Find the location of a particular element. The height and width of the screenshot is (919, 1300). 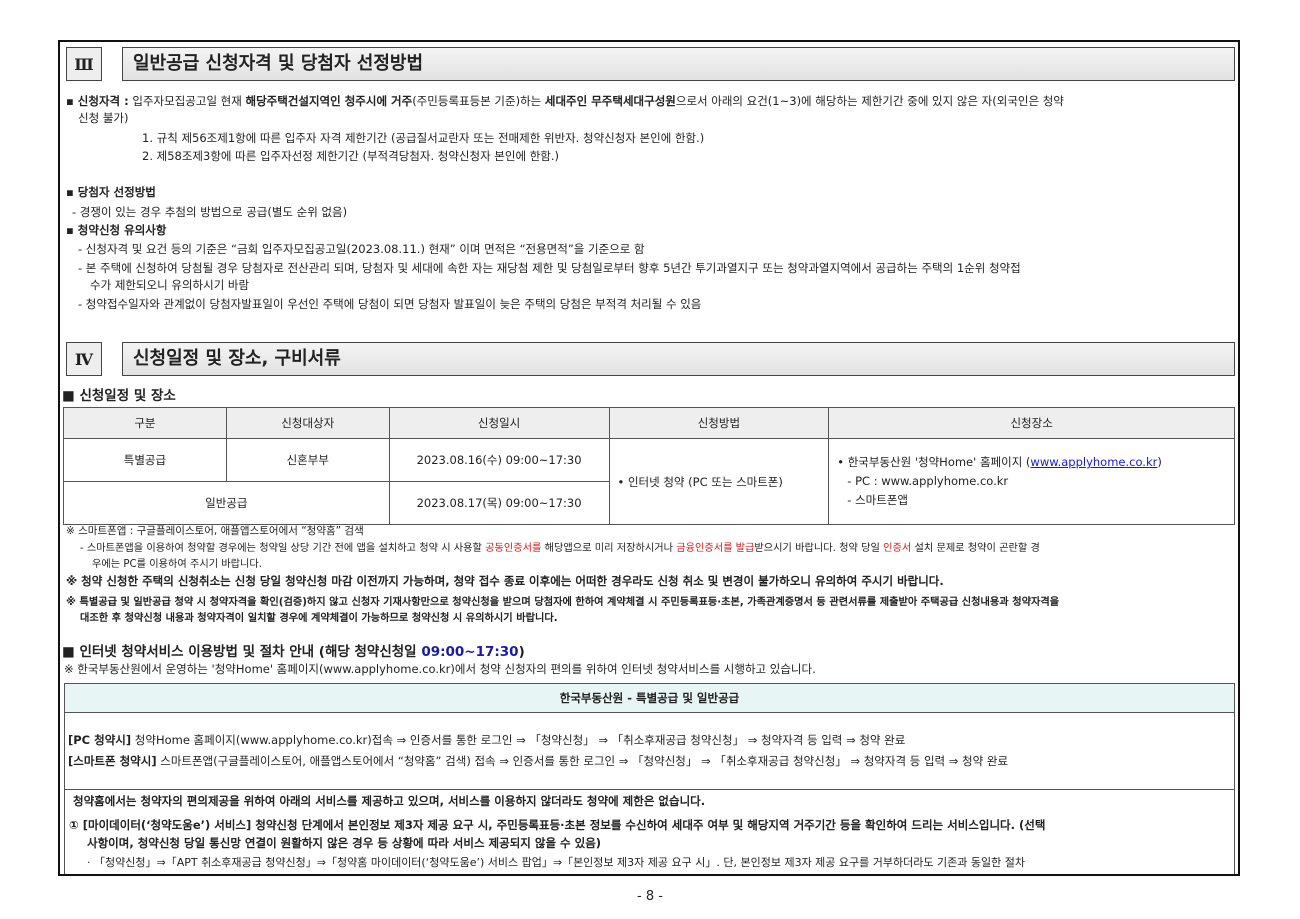

cell-method: • 인터넷 청약 (PC 또는 스마트폰) is located at coordinates (719, 481).